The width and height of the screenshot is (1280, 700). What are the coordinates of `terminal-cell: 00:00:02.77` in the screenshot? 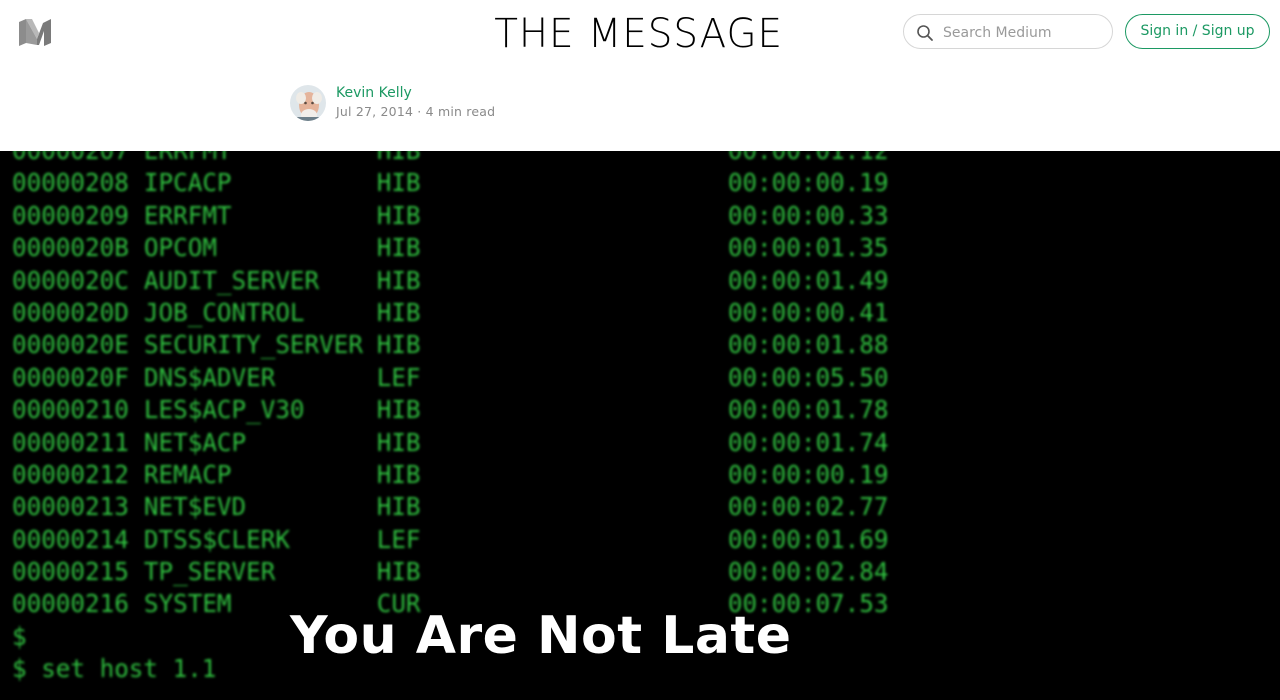 It's located at (808, 507).